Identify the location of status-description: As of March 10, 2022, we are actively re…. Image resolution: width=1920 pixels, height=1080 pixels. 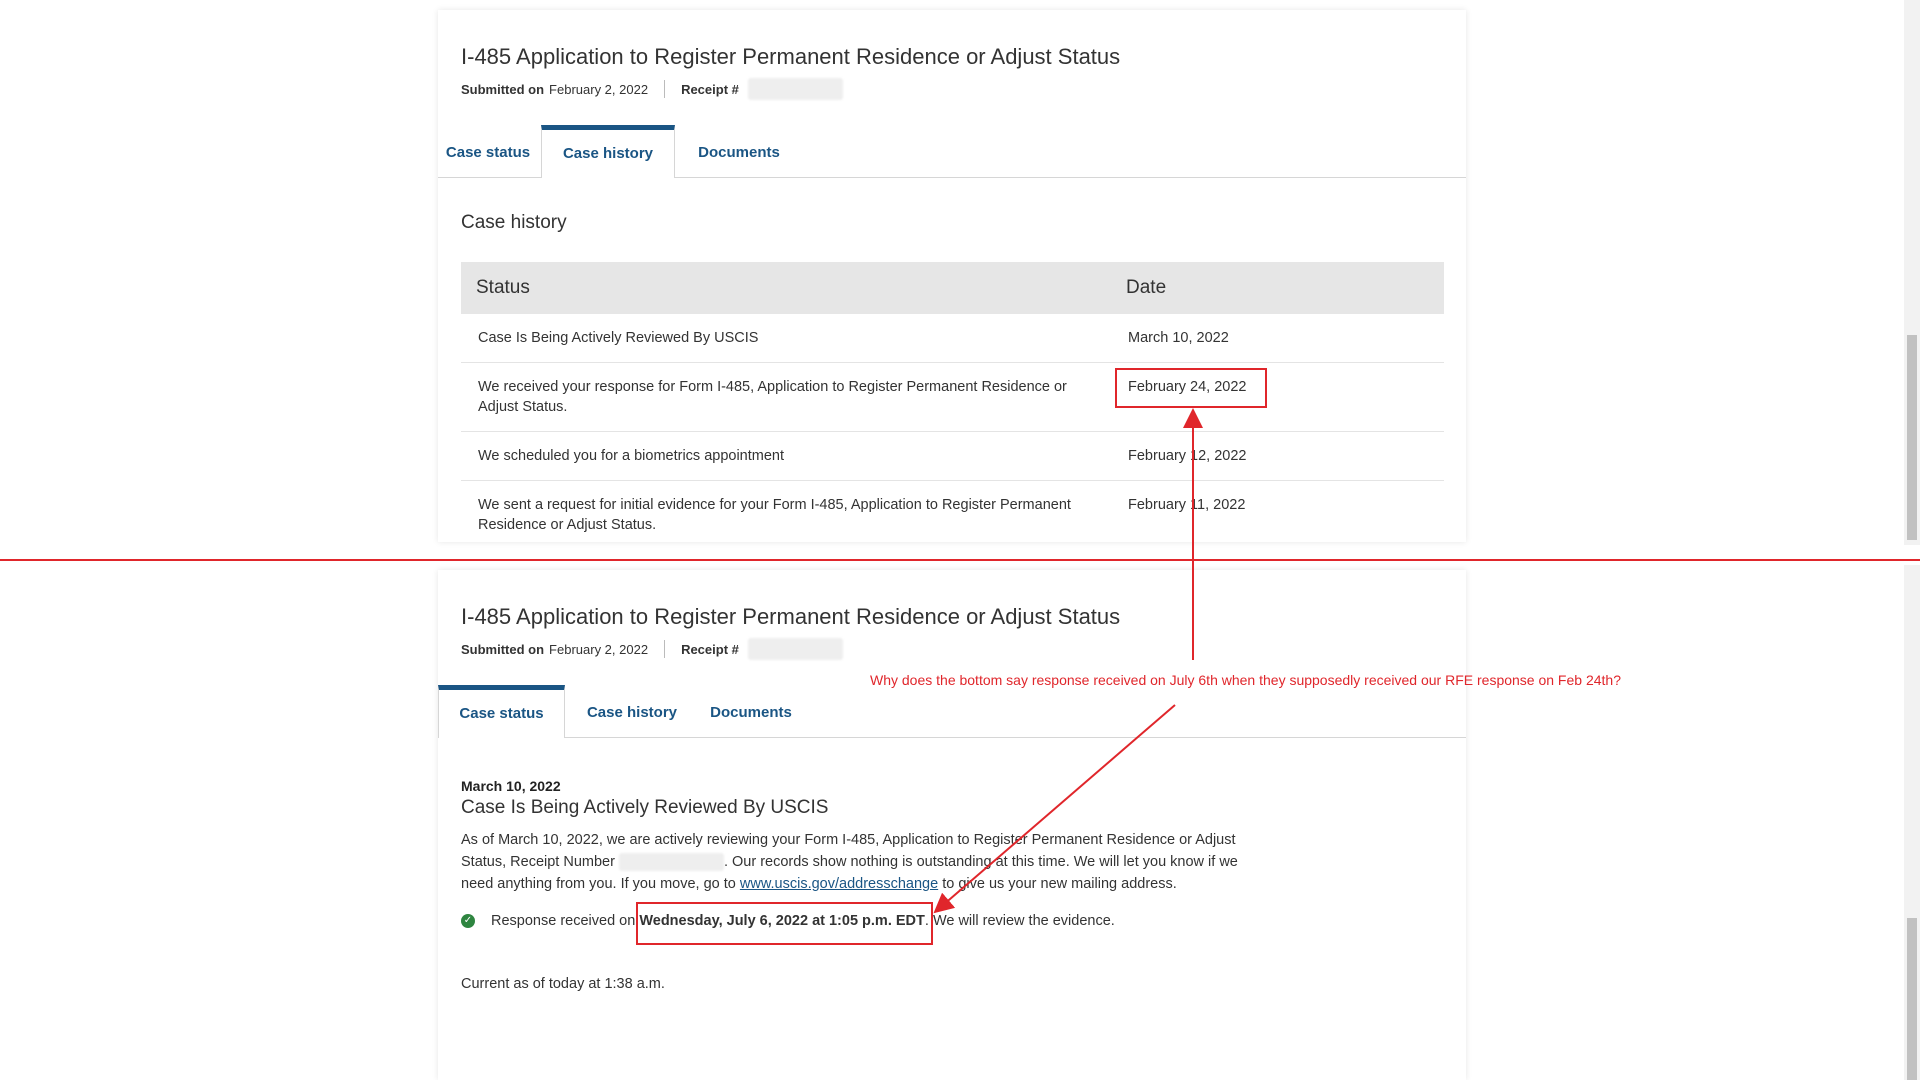
(861, 862).